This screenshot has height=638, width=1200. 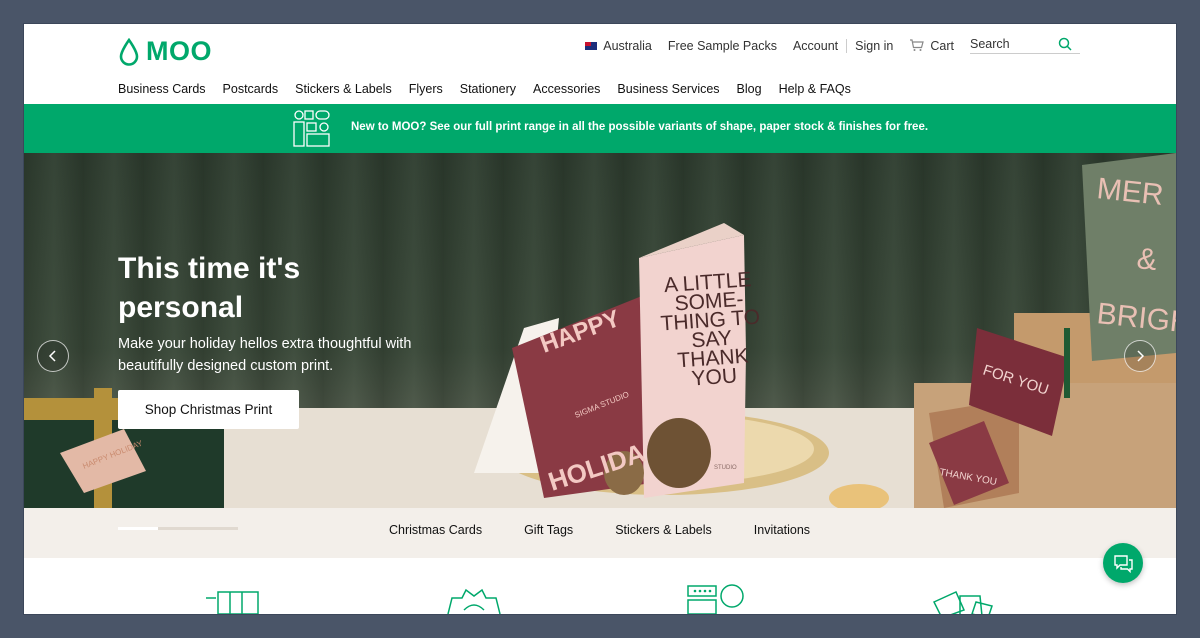 I want to click on slide-progress-bar, so click(x=178, y=528).